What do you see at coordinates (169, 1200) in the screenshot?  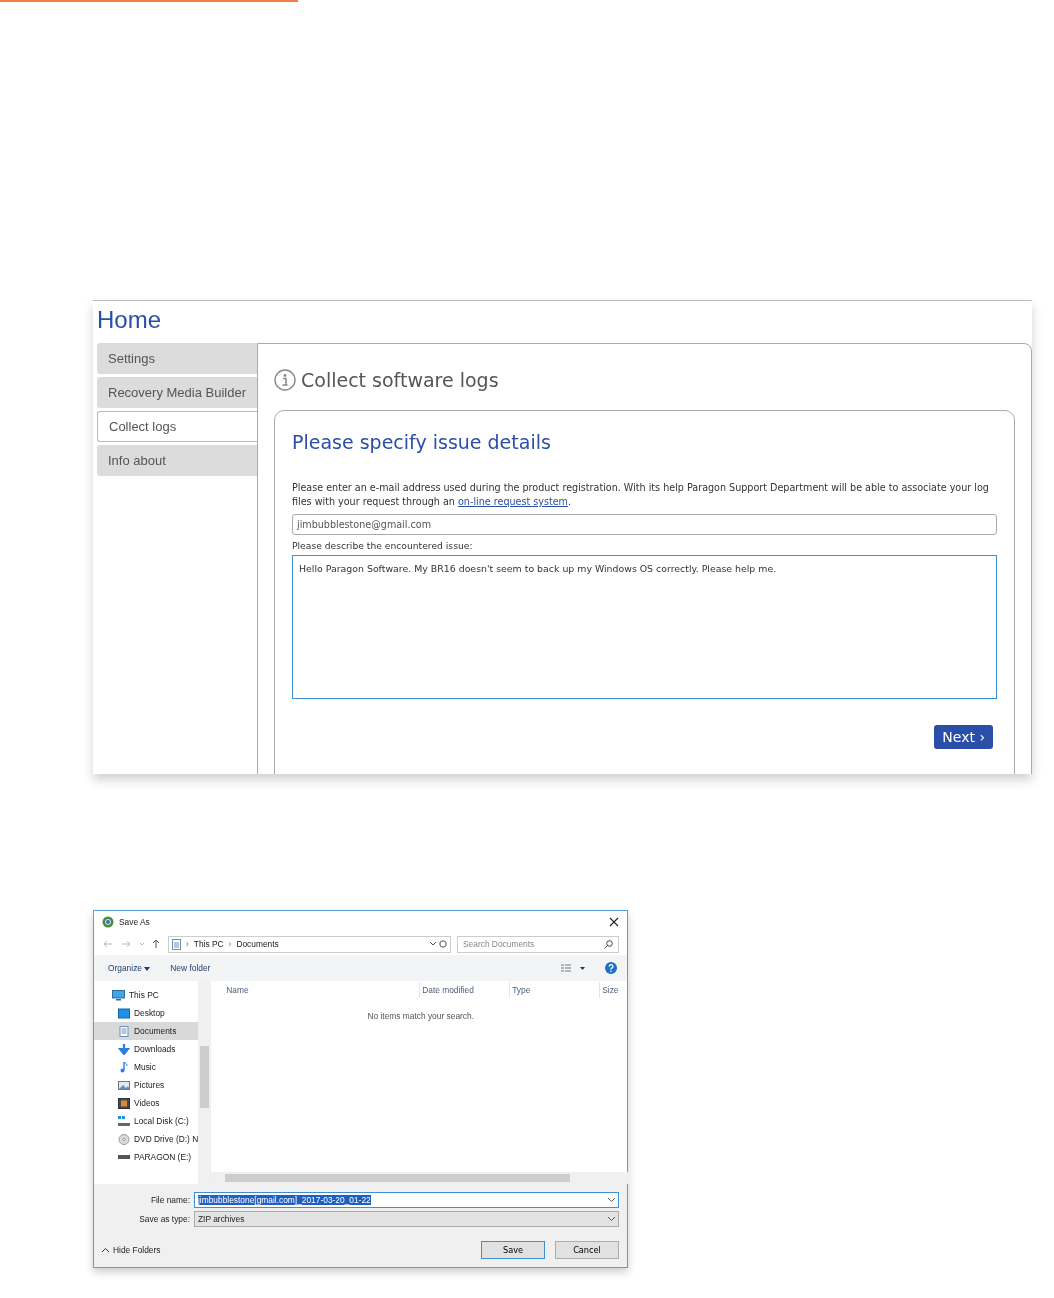 I see `file-name-label: File name:` at bounding box center [169, 1200].